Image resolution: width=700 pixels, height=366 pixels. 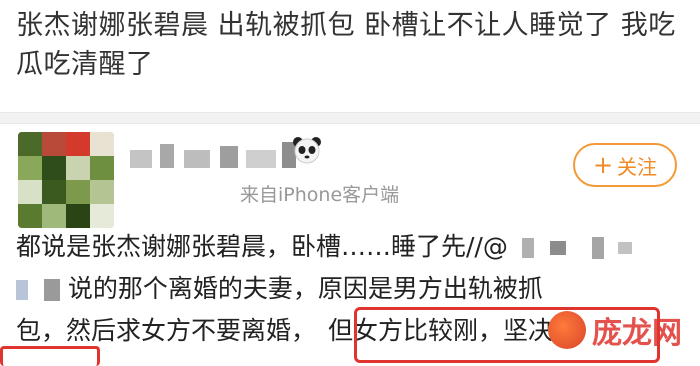 What do you see at coordinates (637, 333) in the screenshot?
I see `watermark-text: 庞龙网` at bounding box center [637, 333].